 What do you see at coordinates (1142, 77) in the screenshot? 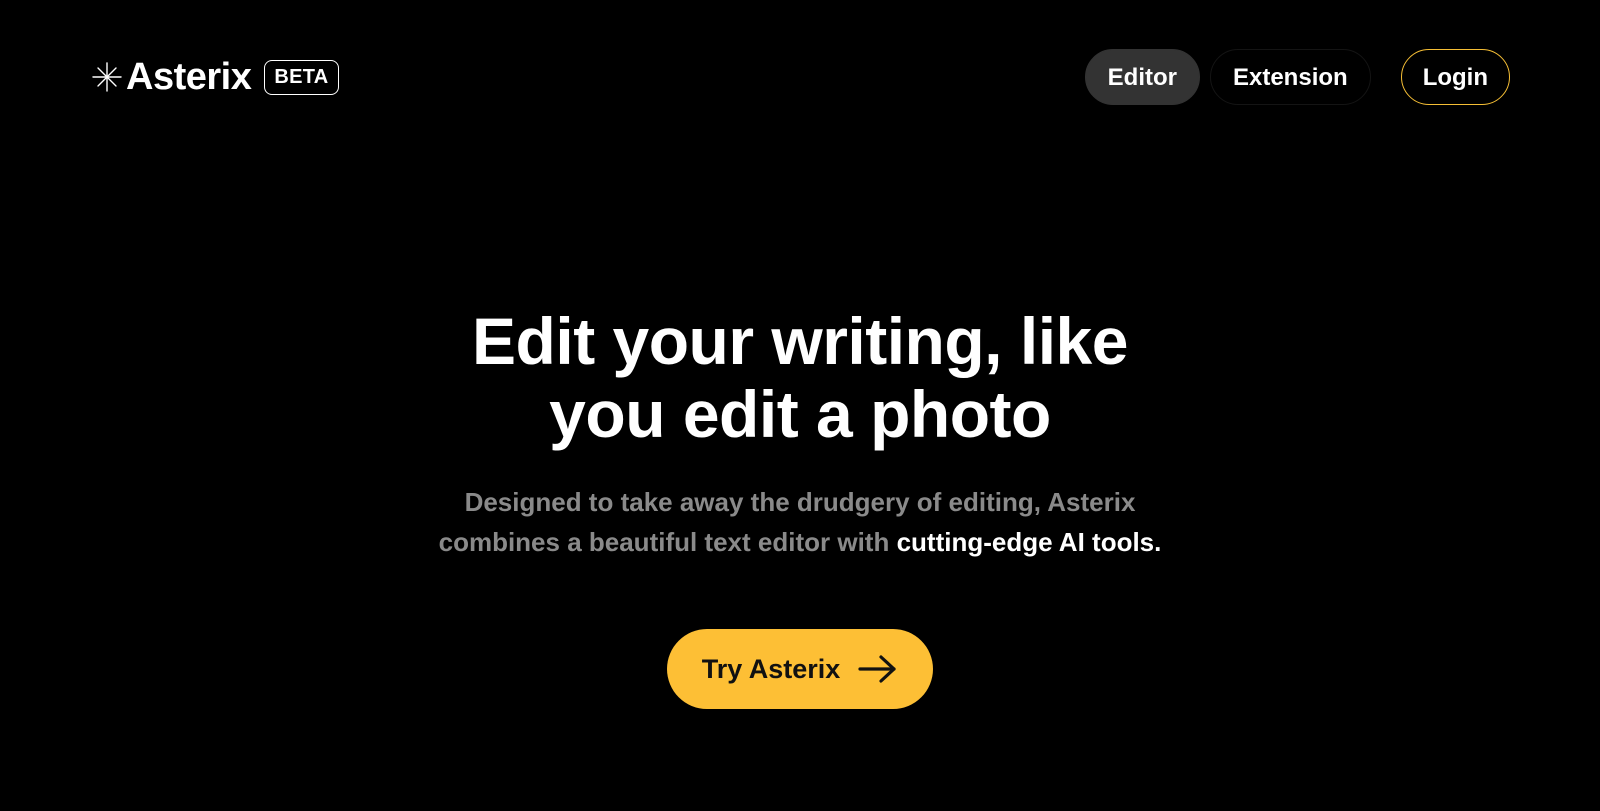
I see `nav-editor-button: Editor` at bounding box center [1142, 77].